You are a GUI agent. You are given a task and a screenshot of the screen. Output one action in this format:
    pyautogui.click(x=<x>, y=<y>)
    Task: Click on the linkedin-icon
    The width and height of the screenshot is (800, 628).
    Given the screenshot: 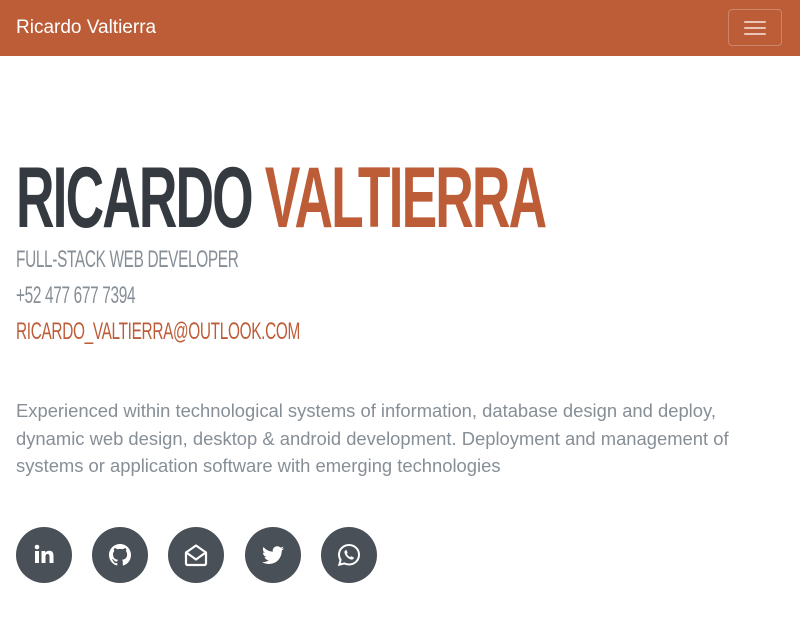 What is the action you would take?
    pyautogui.click(x=44, y=553)
    